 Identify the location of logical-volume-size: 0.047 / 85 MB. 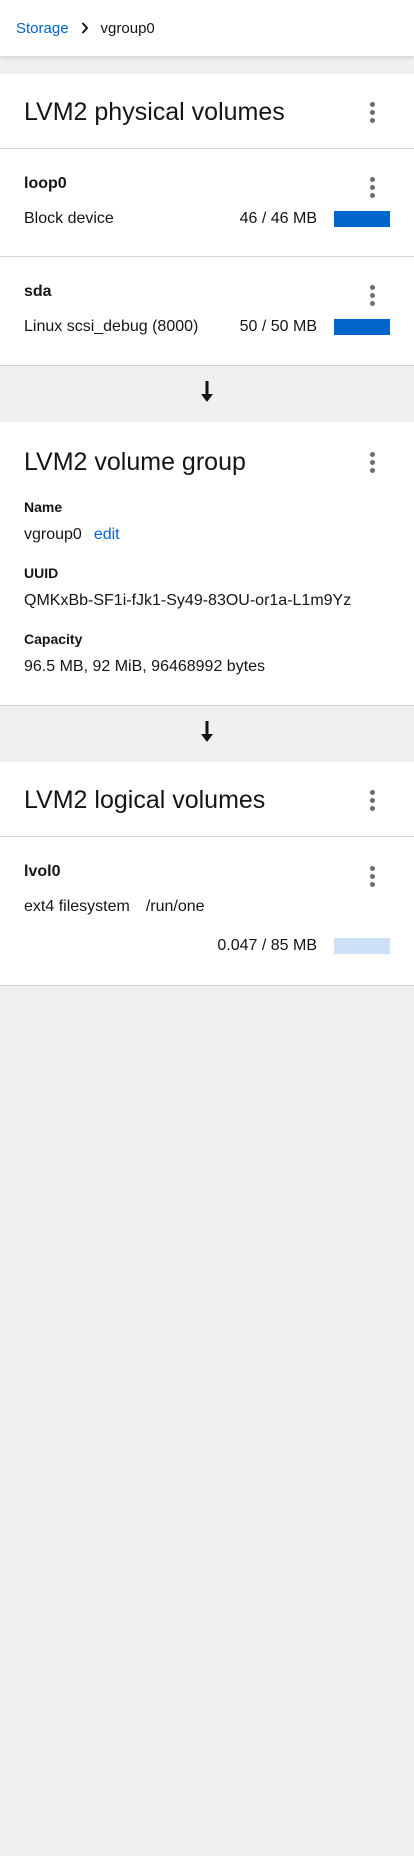
(267, 945).